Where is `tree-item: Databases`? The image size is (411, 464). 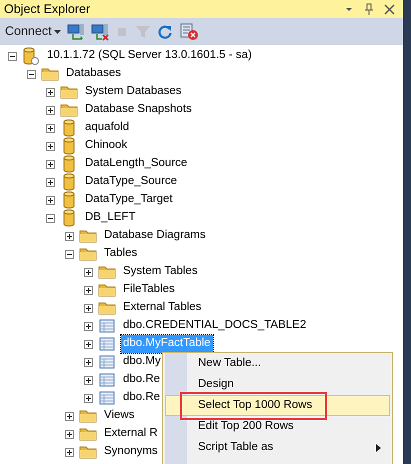 tree-item: Databases is located at coordinates (93, 74).